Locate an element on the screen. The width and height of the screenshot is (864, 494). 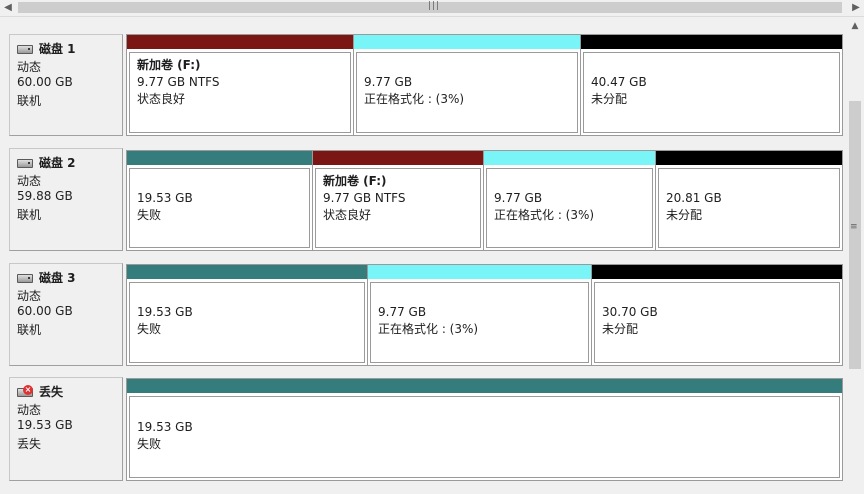
scroll-right-icon: ▶ is located at coordinates (856, 8).